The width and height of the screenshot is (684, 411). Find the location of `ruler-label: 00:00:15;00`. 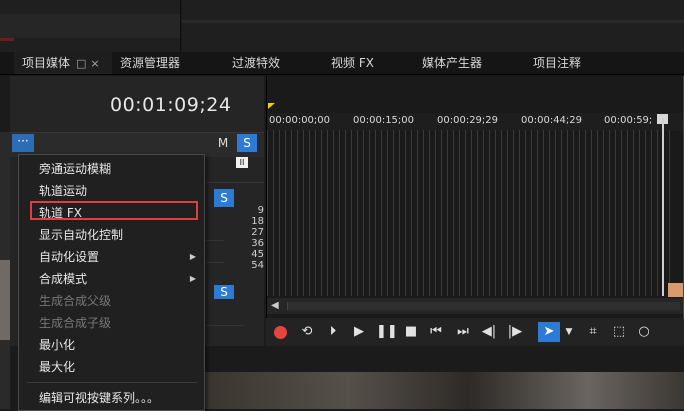

ruler-label: 00:00:15;00 is located at coordinates (384, 120).